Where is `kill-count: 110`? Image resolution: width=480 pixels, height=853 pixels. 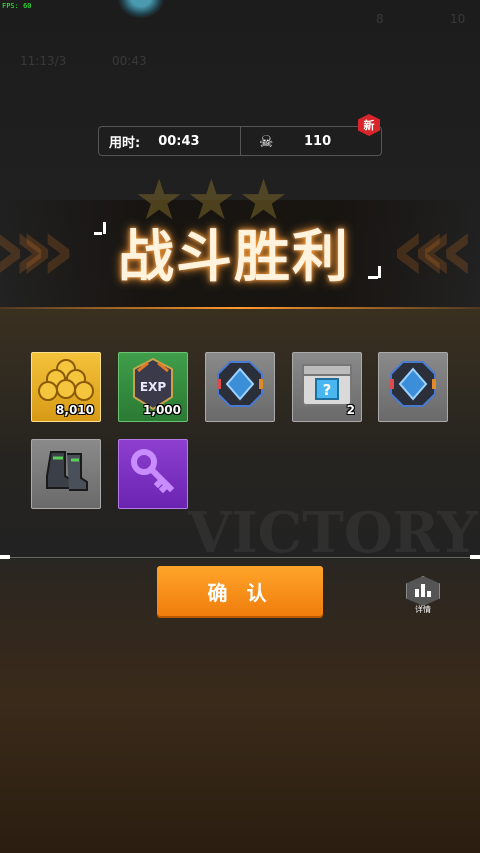
kill-count: 110 is located at coordinates (318, 141).